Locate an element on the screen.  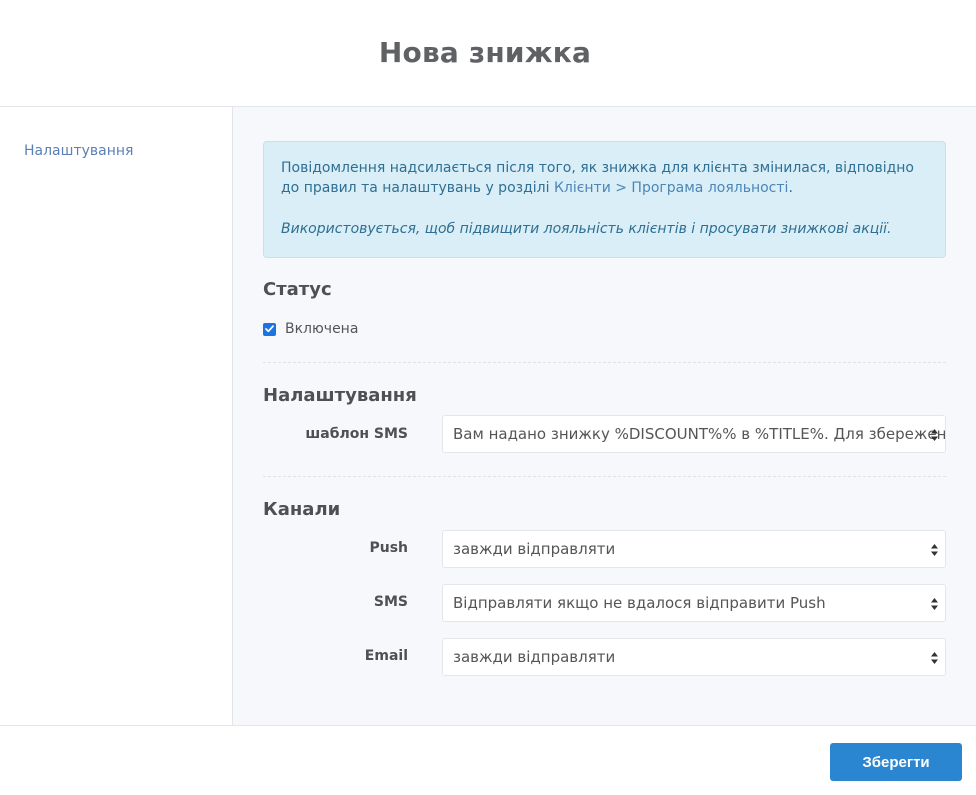
sms-label: SMS is located at coordinates (390, 602).